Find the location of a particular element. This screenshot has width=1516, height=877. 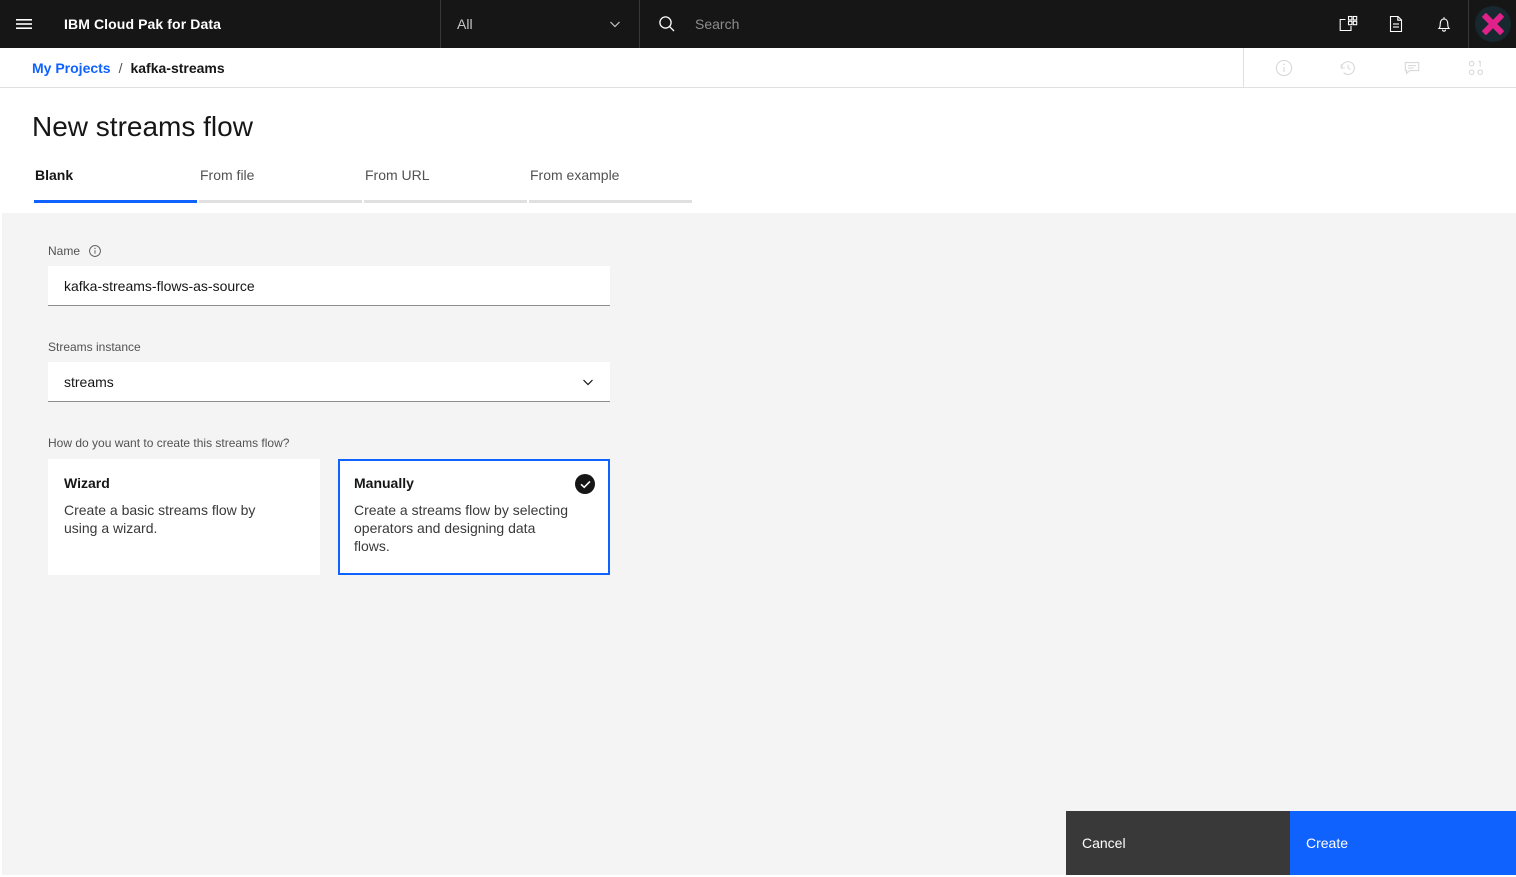

streams-instance-value: streams is located at coordinates (89, 381).